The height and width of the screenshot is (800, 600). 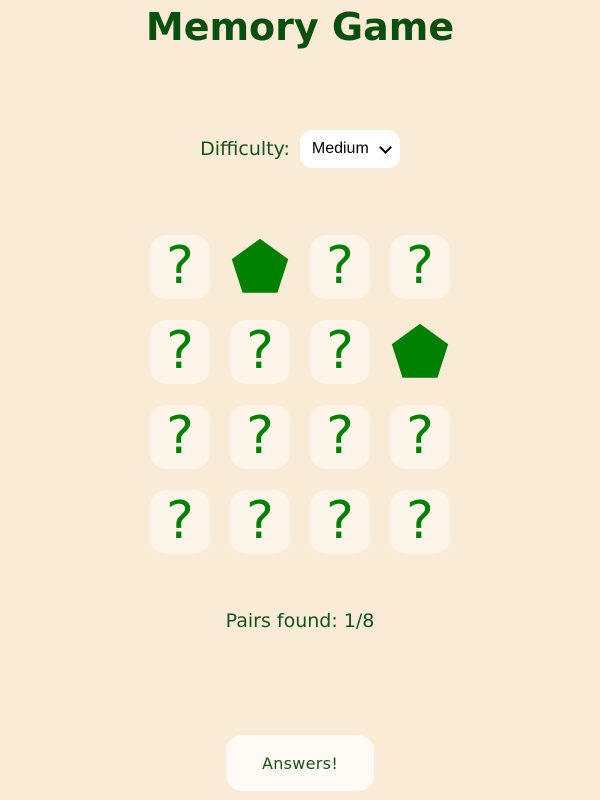 I want to click on difficulty-row: Difficulty: Medium, so click(x=300, y=149).